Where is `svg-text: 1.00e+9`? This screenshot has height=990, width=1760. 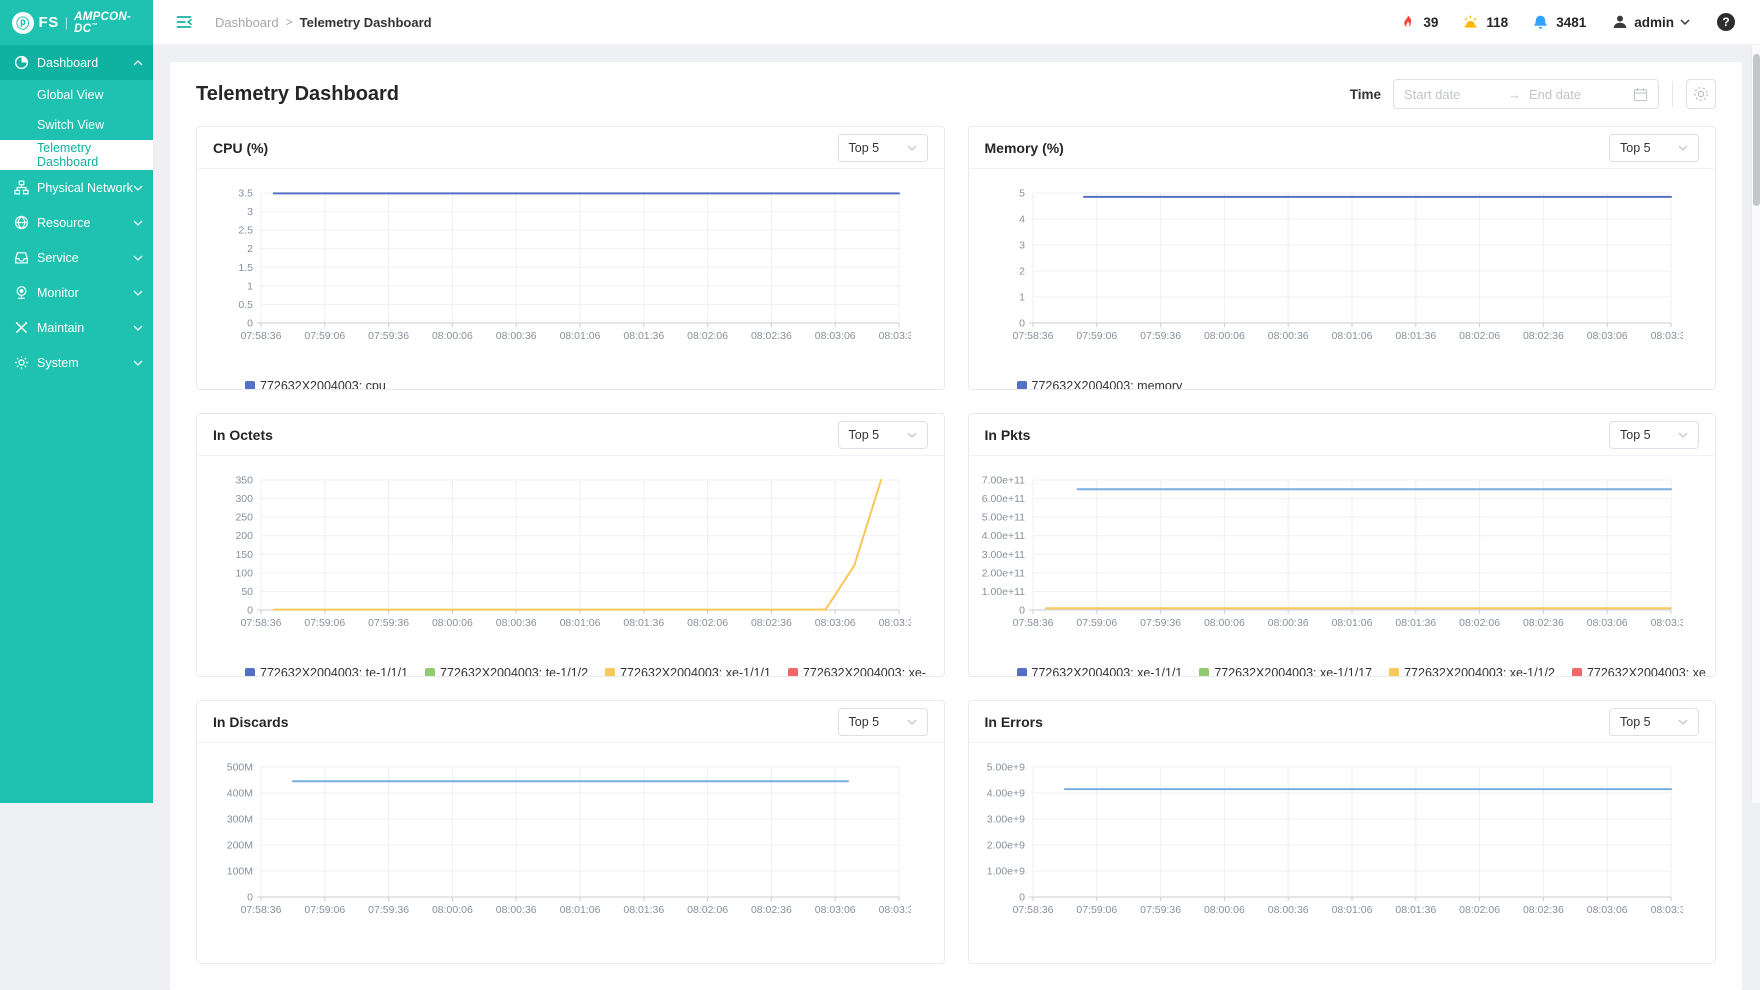
svg-text: 1.00e+9 is located at coordinates (1005, 872).